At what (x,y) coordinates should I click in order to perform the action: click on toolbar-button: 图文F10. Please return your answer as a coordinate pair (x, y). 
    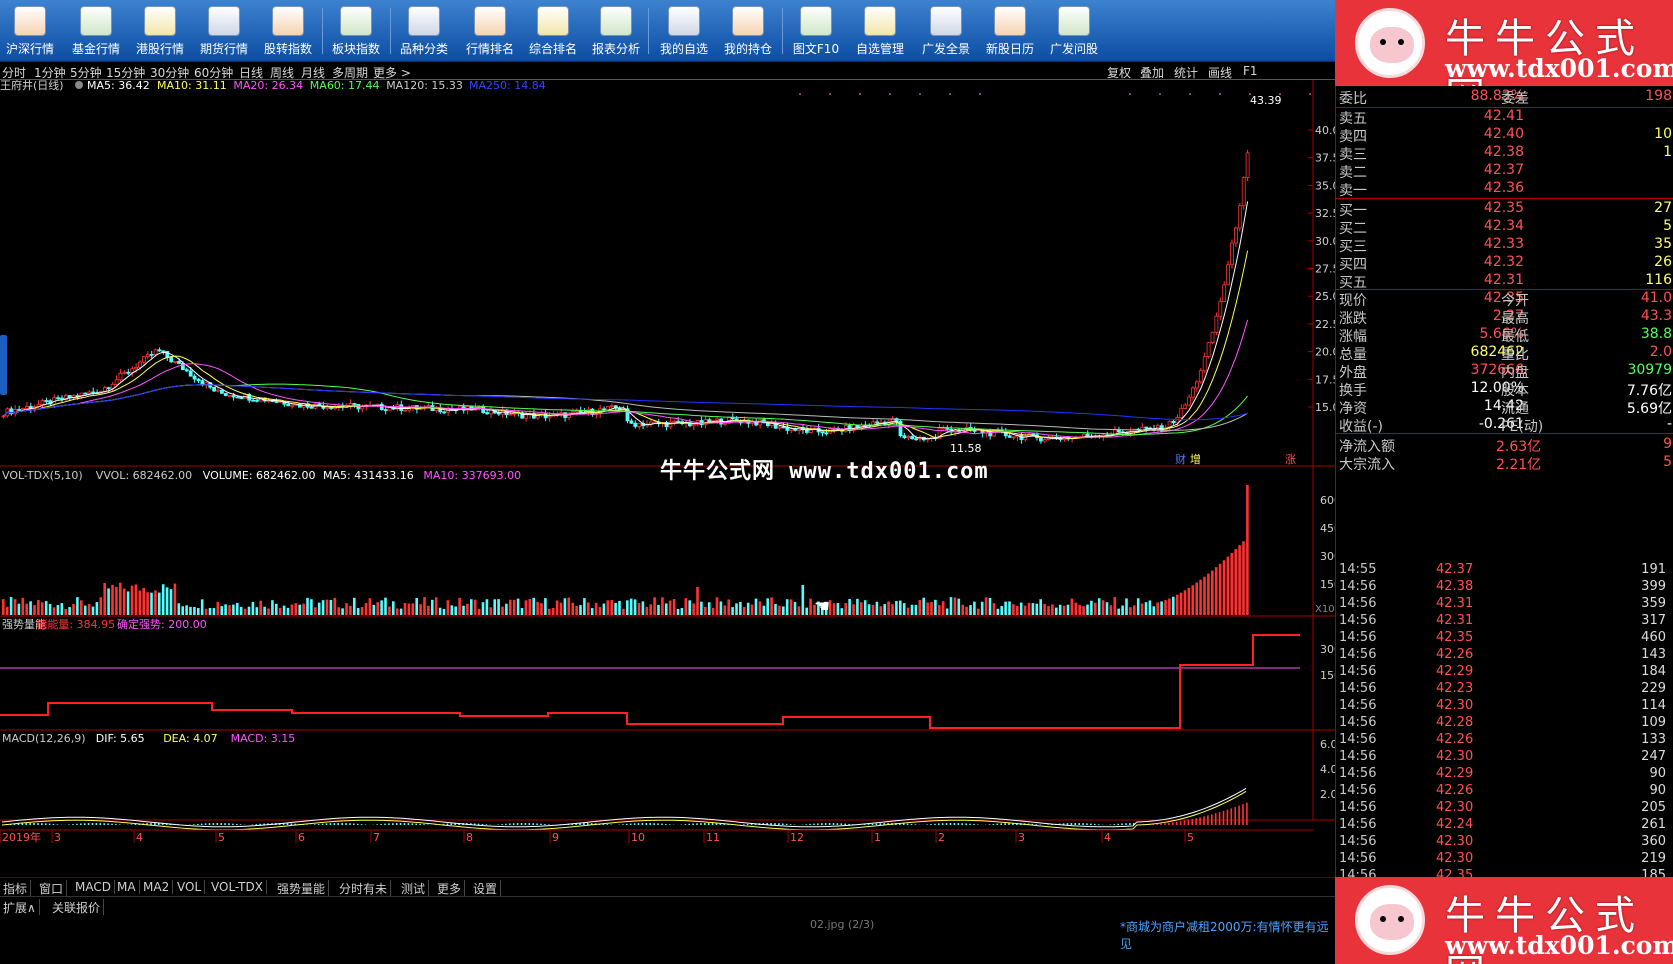
    Looking at the image, I should click on (816, 31).